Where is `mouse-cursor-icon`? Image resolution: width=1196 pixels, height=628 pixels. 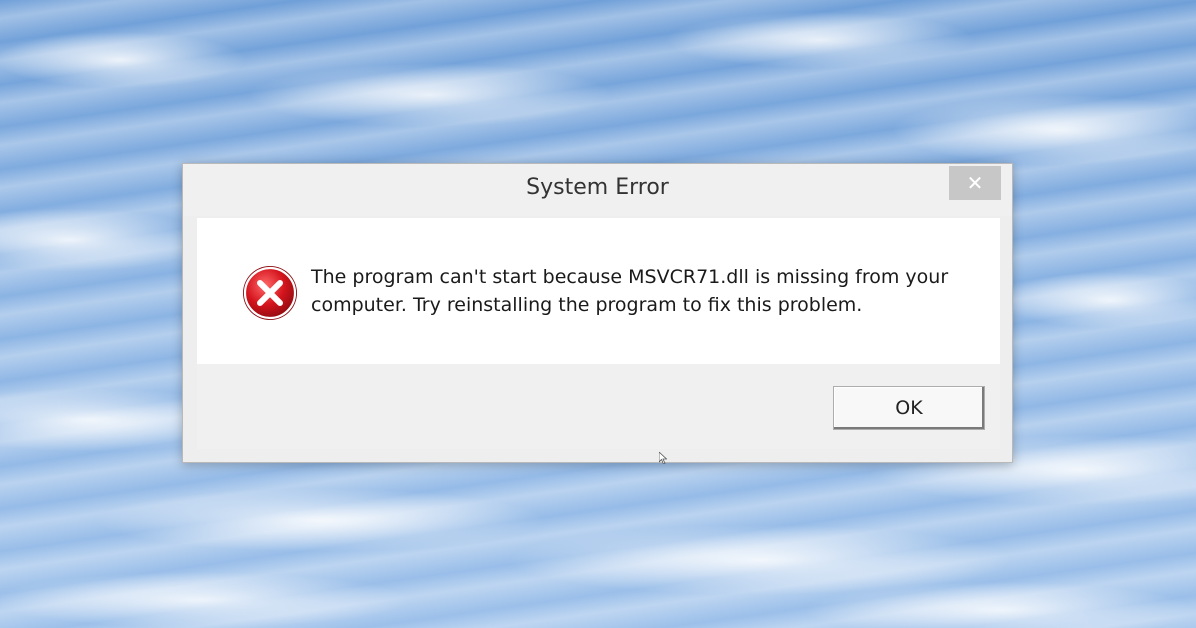
mouse-cursor-icon is located at coordinates (663, 458).